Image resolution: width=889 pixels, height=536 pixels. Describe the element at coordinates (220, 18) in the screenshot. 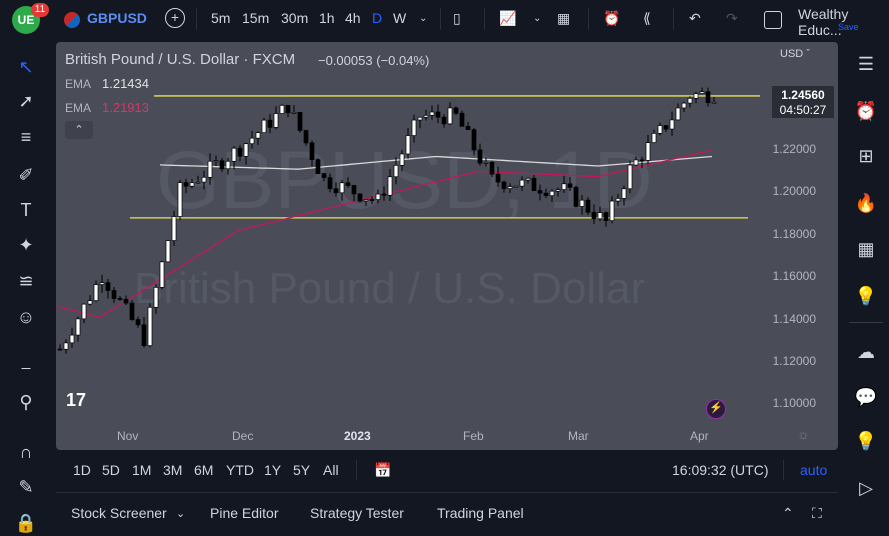

I see `interval-5m: 5m` at that location.